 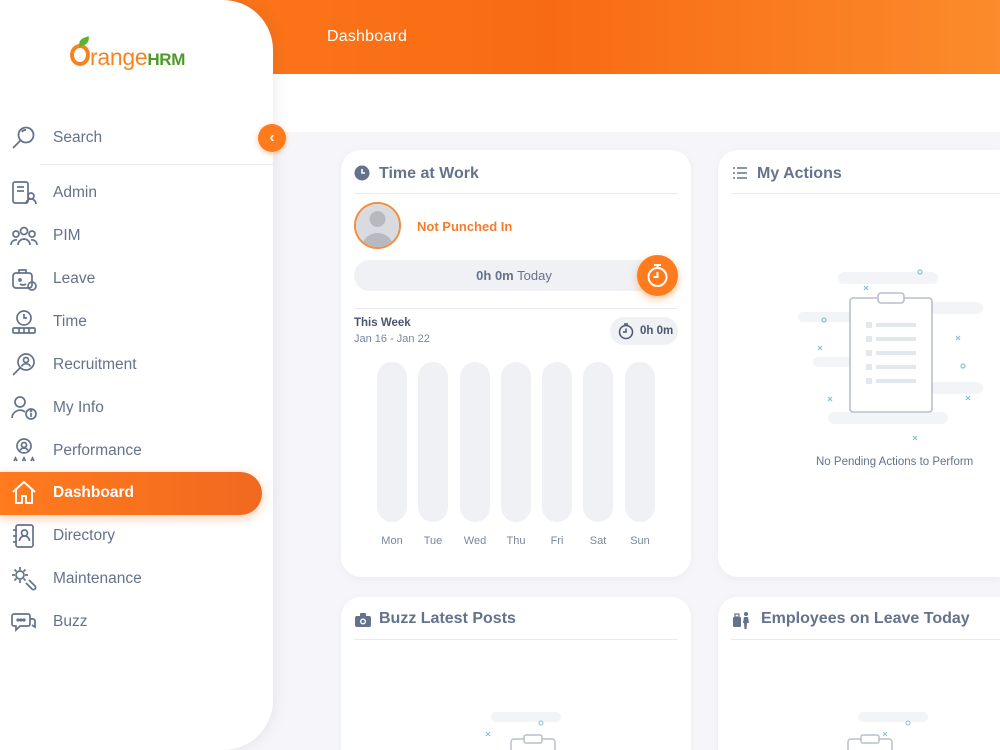 What do you see at coordinates (24, 138) in the screenshot?
I see `search-icon` at bounding box center [24, 138].